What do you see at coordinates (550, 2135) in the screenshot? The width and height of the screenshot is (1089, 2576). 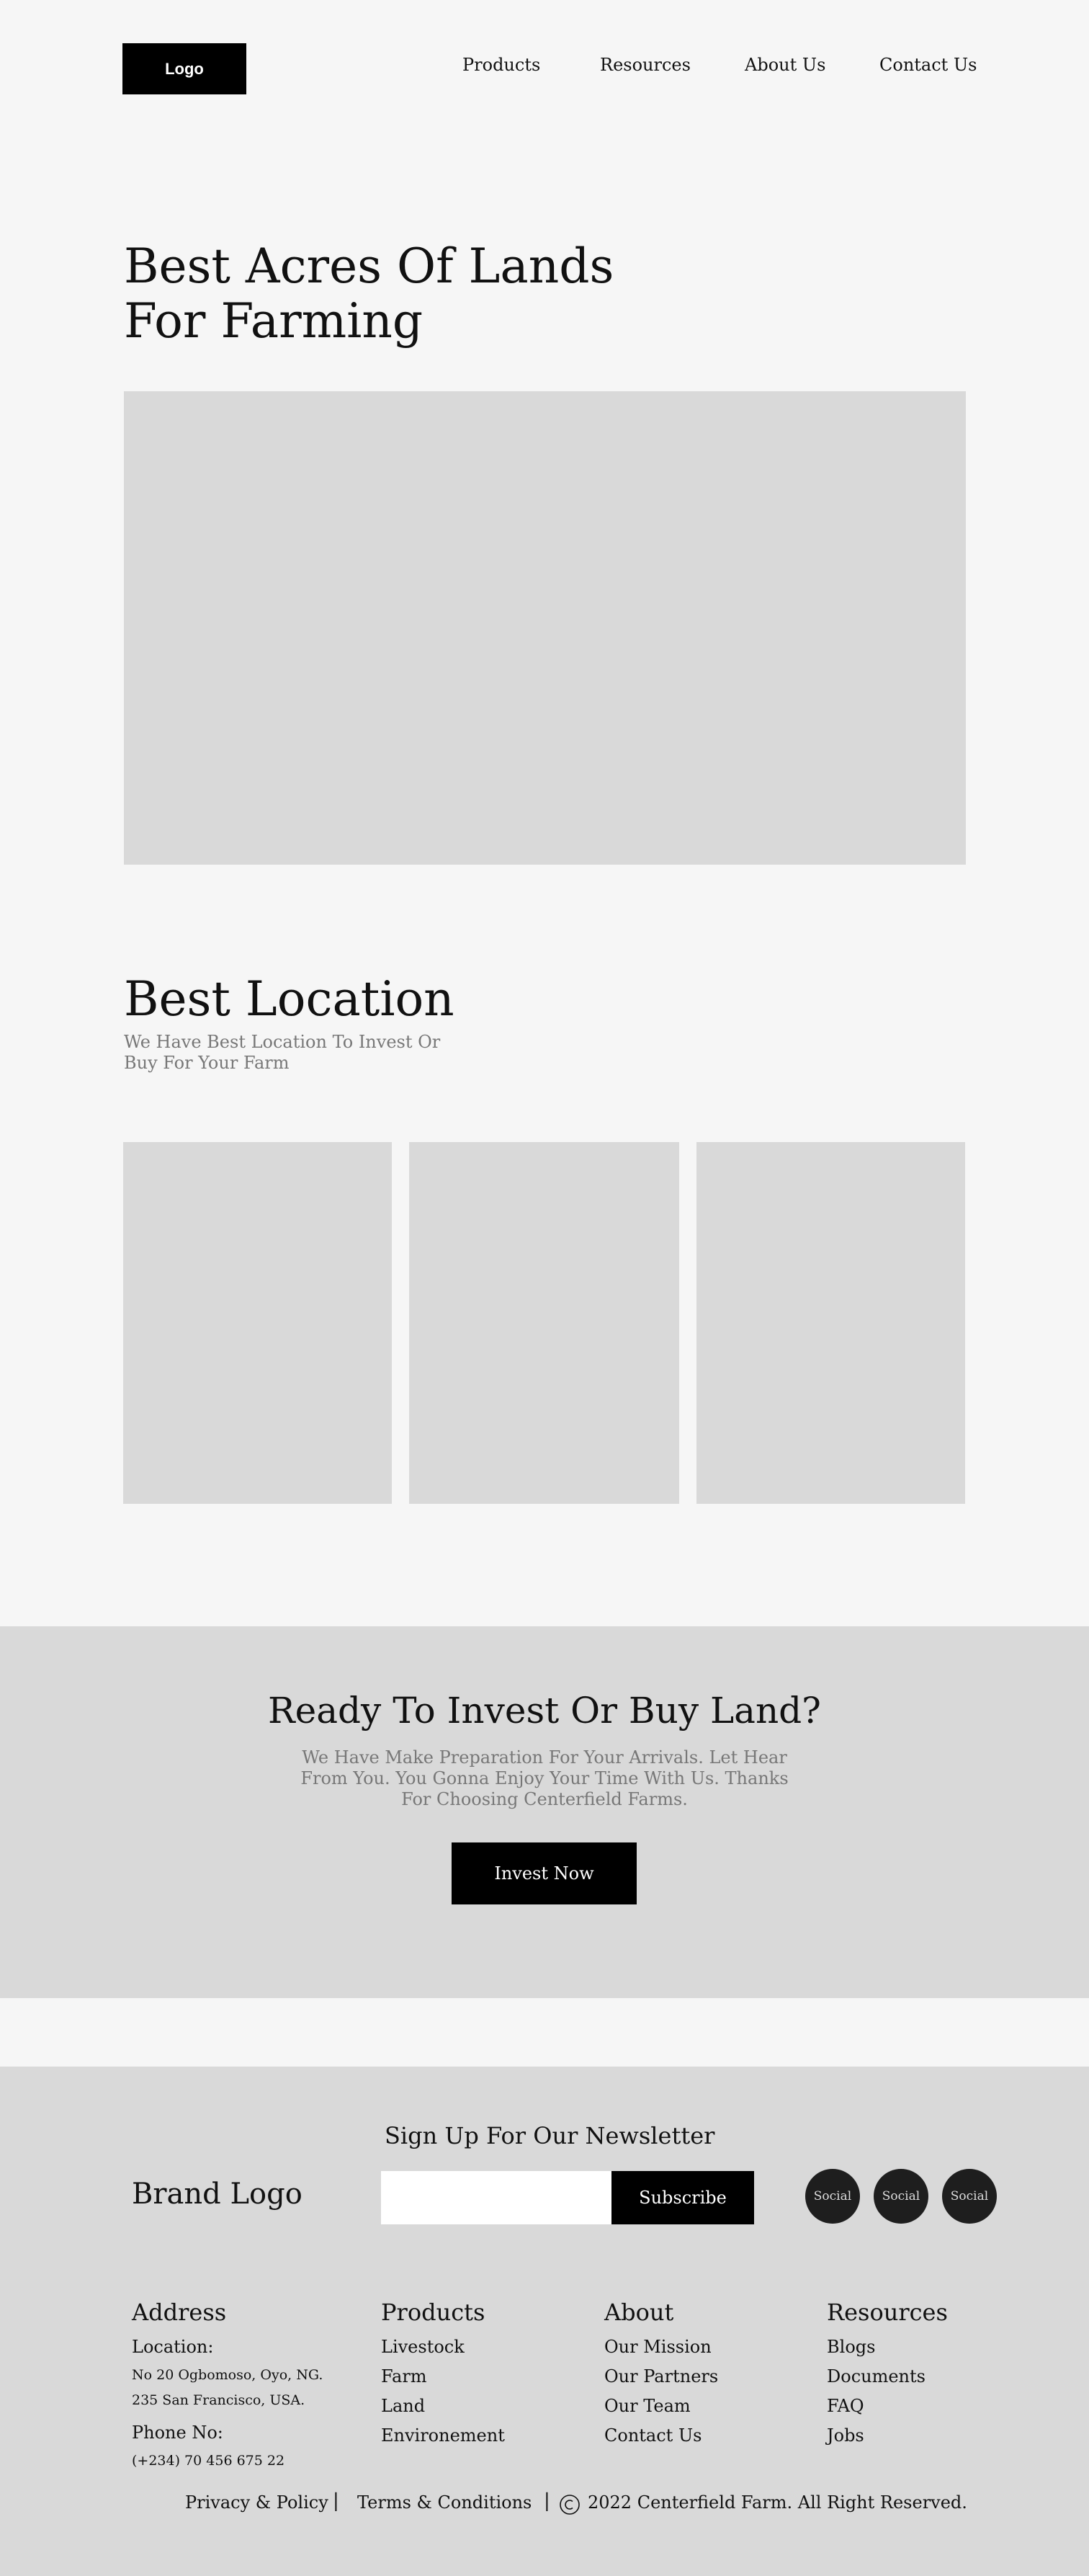 I see `newsletter-title: Sign Up For Our Newsletter` at bounding box center [550, 2135].